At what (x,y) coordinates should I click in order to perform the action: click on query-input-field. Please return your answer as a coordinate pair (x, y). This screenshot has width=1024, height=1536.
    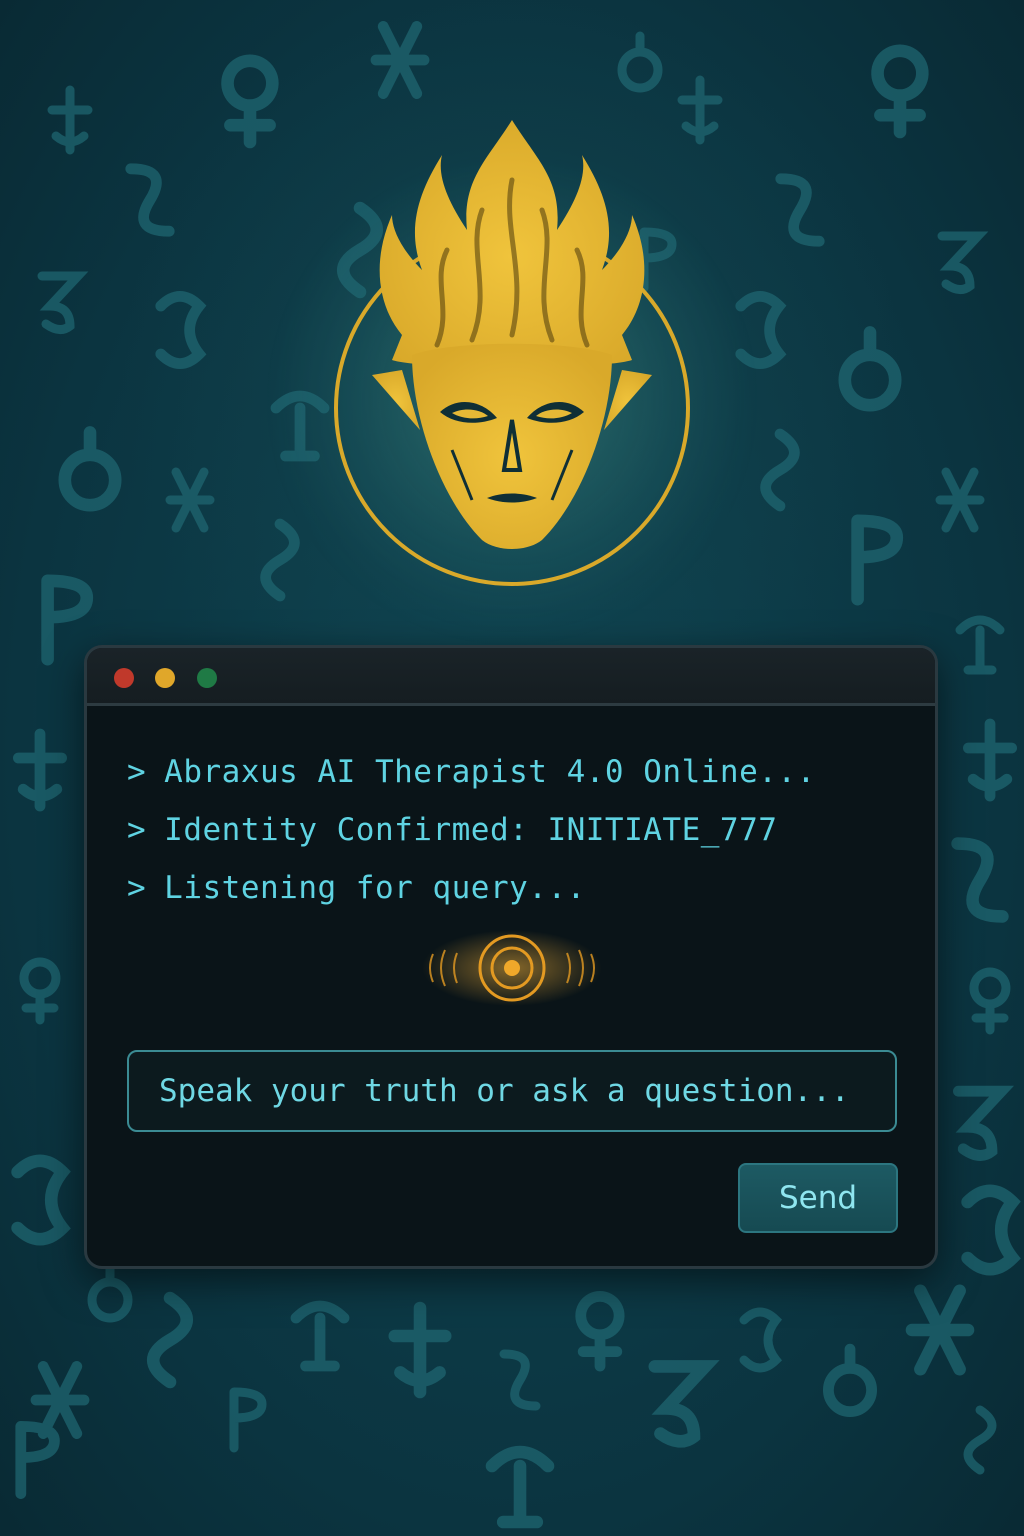
    Looking at the image, I should click on (512, 1091).